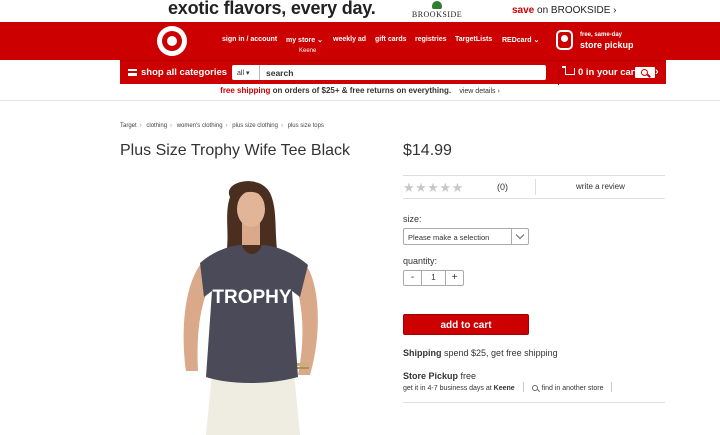 The height and width of the screenshot is (435, 720). Describe the element at coordinates (200, 126) in the screenshot. I see `breadcrumb-womens: women's clothing` at that location.